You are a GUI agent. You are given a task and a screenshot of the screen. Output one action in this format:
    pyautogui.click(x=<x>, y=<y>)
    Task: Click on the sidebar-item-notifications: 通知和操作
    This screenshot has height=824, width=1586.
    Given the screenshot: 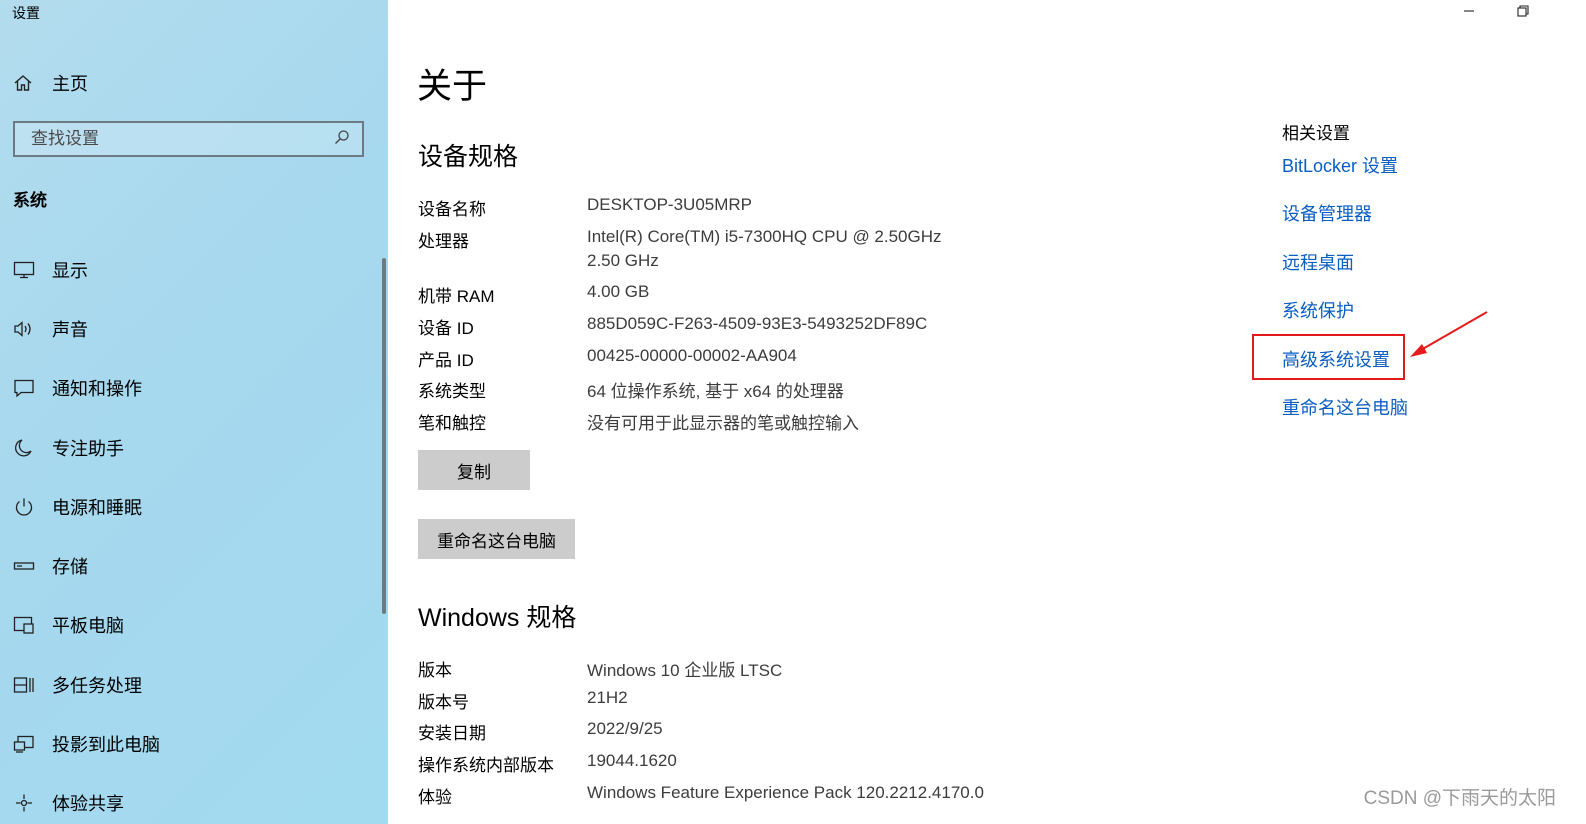 What is the action you would take?
    pyautogui.click(x=190, y=388)
    